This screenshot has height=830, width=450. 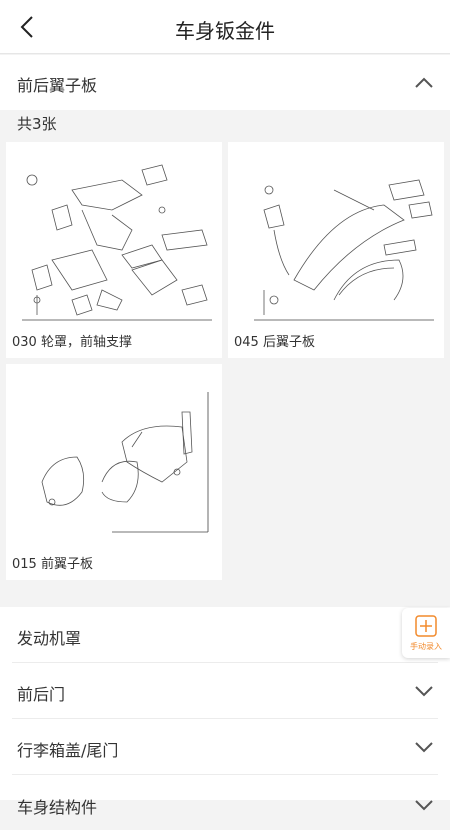 I want to click on section-title: 车身结构件, so click(x=57, y=807).